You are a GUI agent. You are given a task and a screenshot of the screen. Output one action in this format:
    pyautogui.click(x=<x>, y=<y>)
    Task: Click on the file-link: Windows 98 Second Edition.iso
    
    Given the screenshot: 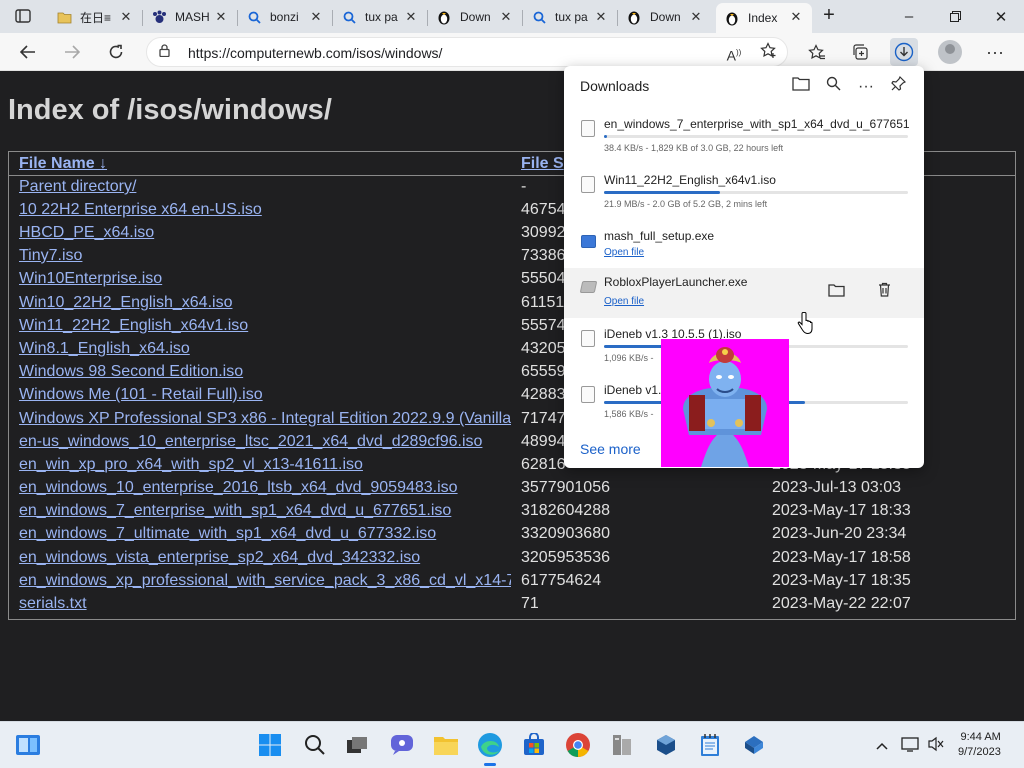 What is the action you would take?
    pyautogui.click(x=265, y=372)
    